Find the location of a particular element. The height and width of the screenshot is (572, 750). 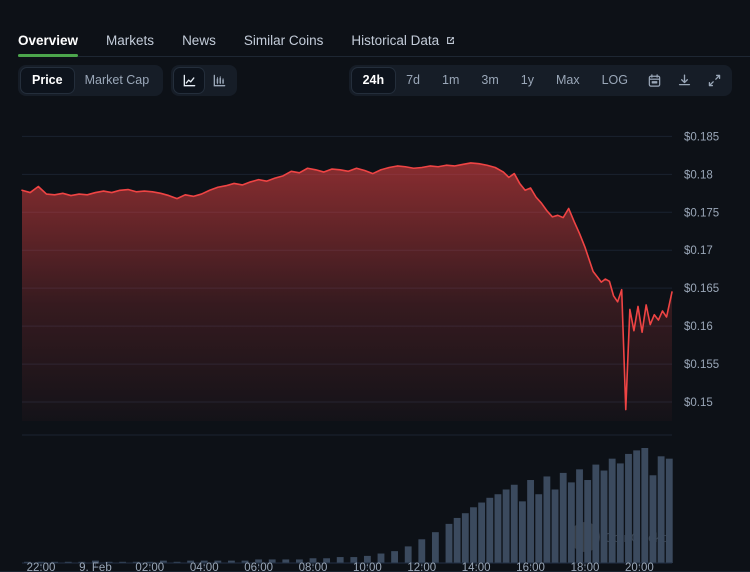

toolbar-left: Price Market Cap is located at coordinates (128, 80).